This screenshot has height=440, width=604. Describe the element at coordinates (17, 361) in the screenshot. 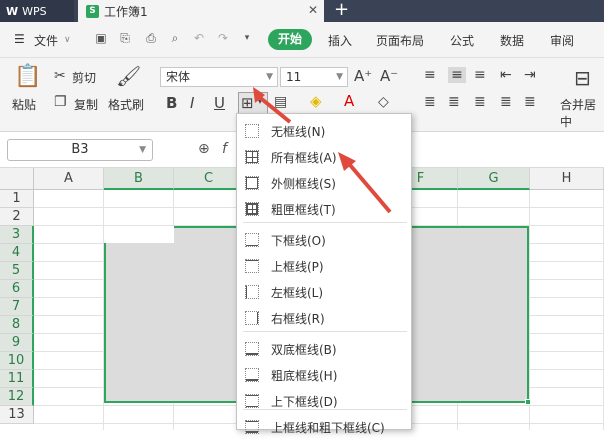

I see `row-header-10: 10` at that location.